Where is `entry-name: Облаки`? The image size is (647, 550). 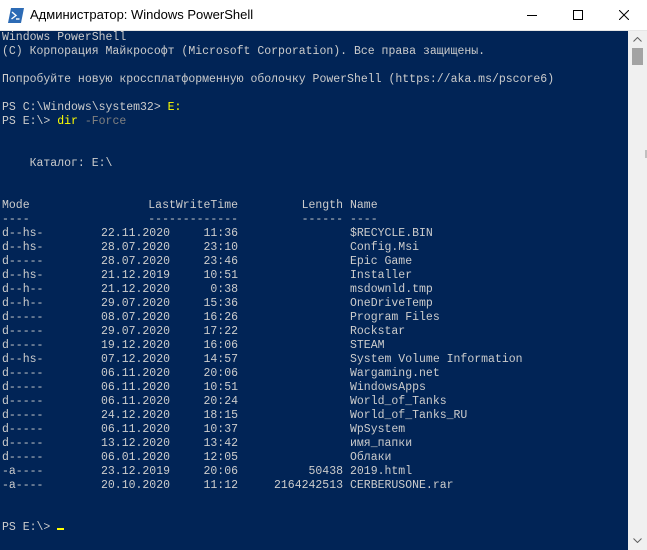
entry-name: Облаки is located at coordinates (371, 457).